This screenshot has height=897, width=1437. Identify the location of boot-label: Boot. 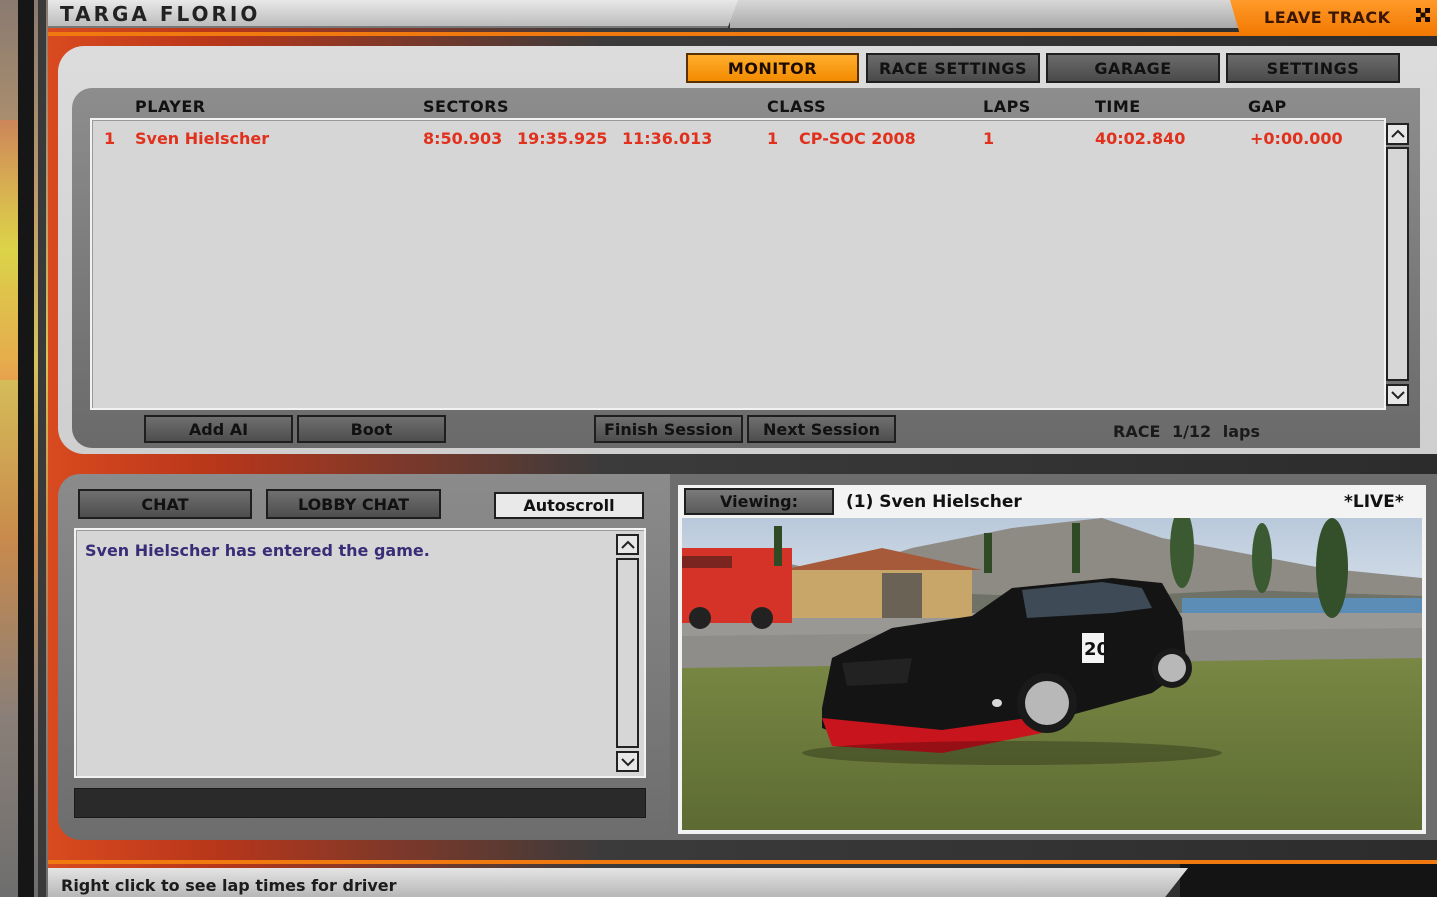
(371, 429).